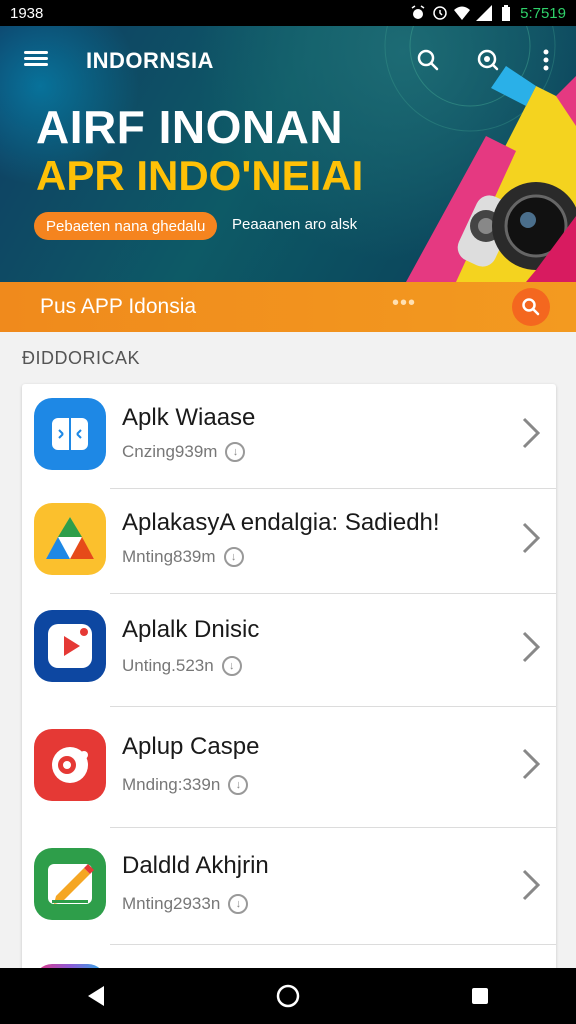 Image resolution: width=576 pixels, height=1024 pixels. I want to click on status-icons: 5:7519, so click(488, 13).